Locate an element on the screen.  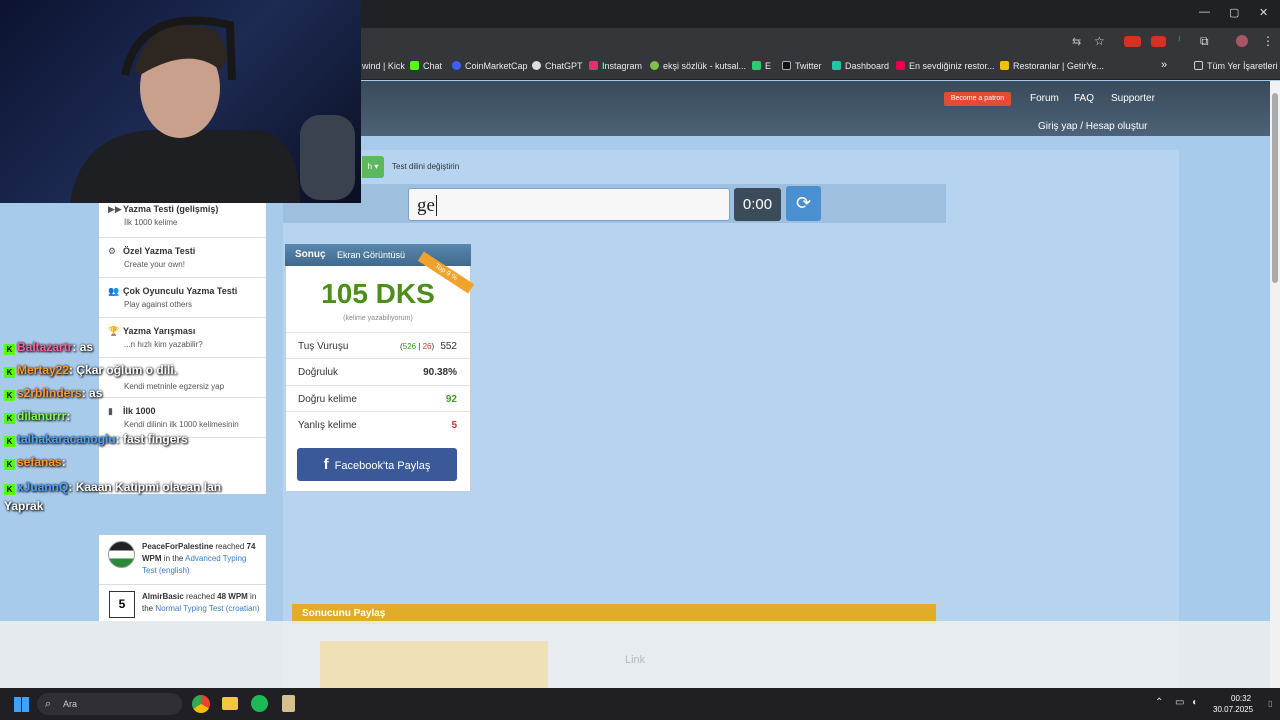
language-button: h ▾ is located at coordinates (373, 167).